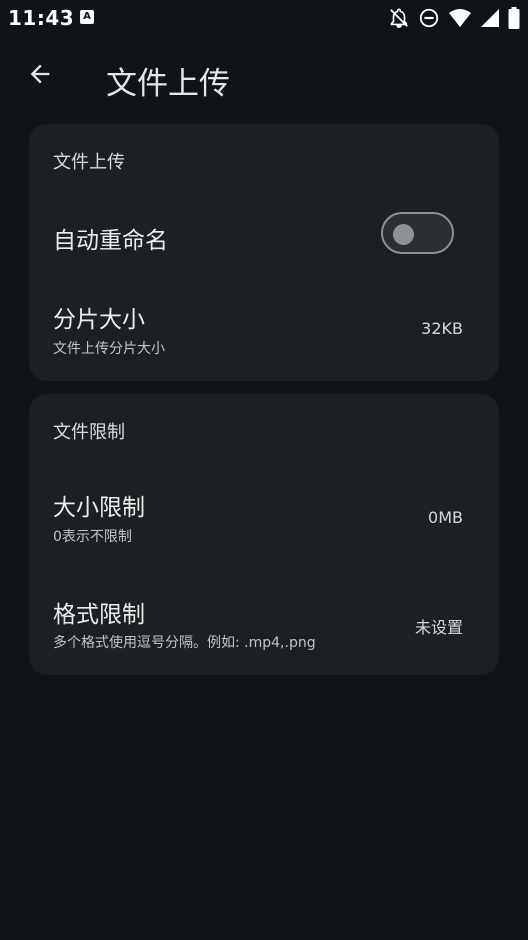 Image resolution: width=528 pixels, height=940 pixels. Describe the element at coordinates (264, 625) in the screenshot. I see `setting-row-format-limit: 格式限制 多个格式使用逗号分隔。例如: .mp4,.png 未设置` at that location.